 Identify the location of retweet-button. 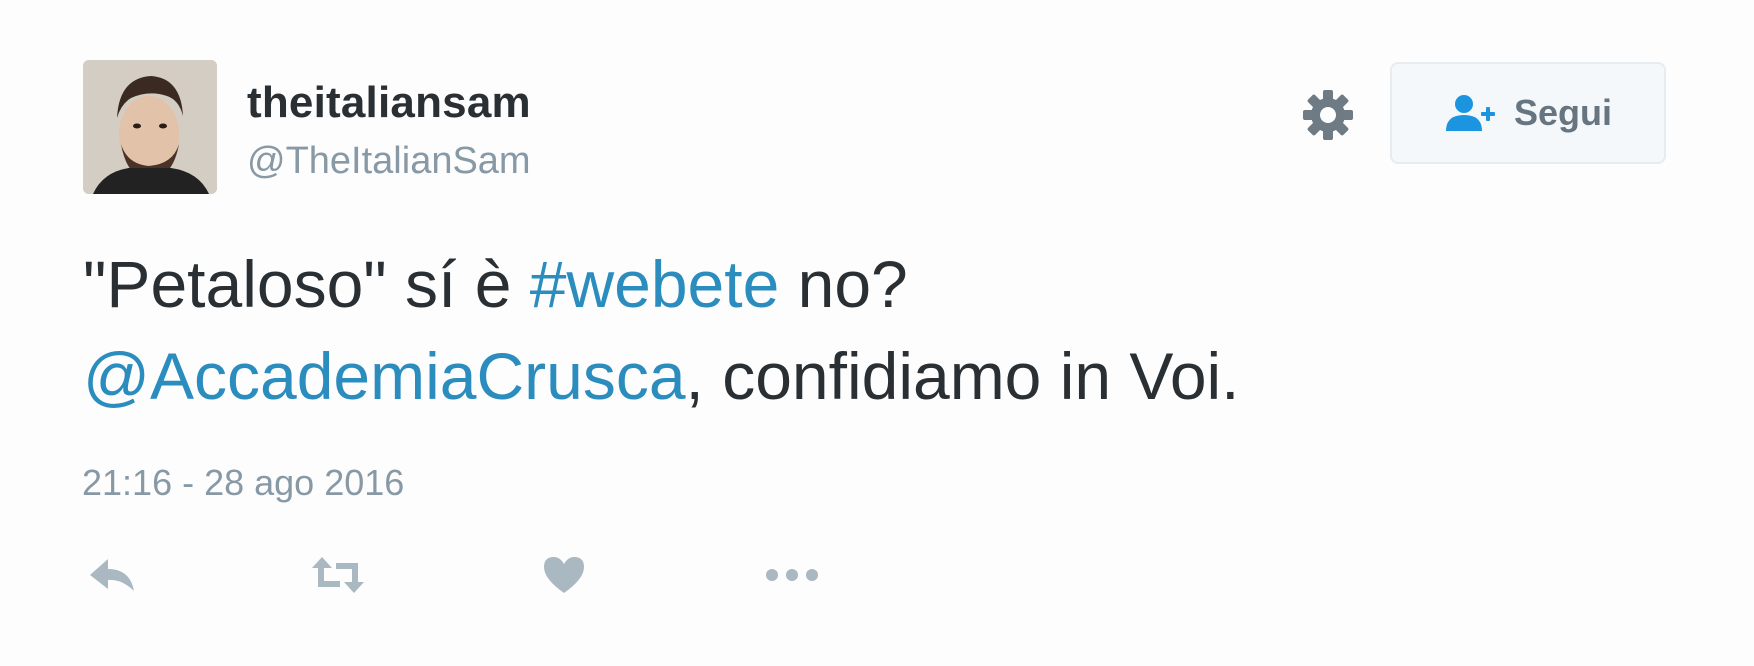
(338, 575).